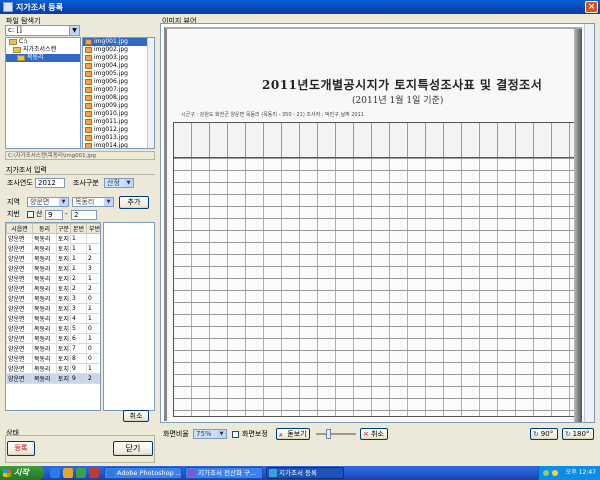 Image resolution: width=600 pixels, height=480 pixels. I want to click on folder-tree-item: C:\, so click(43, 42).